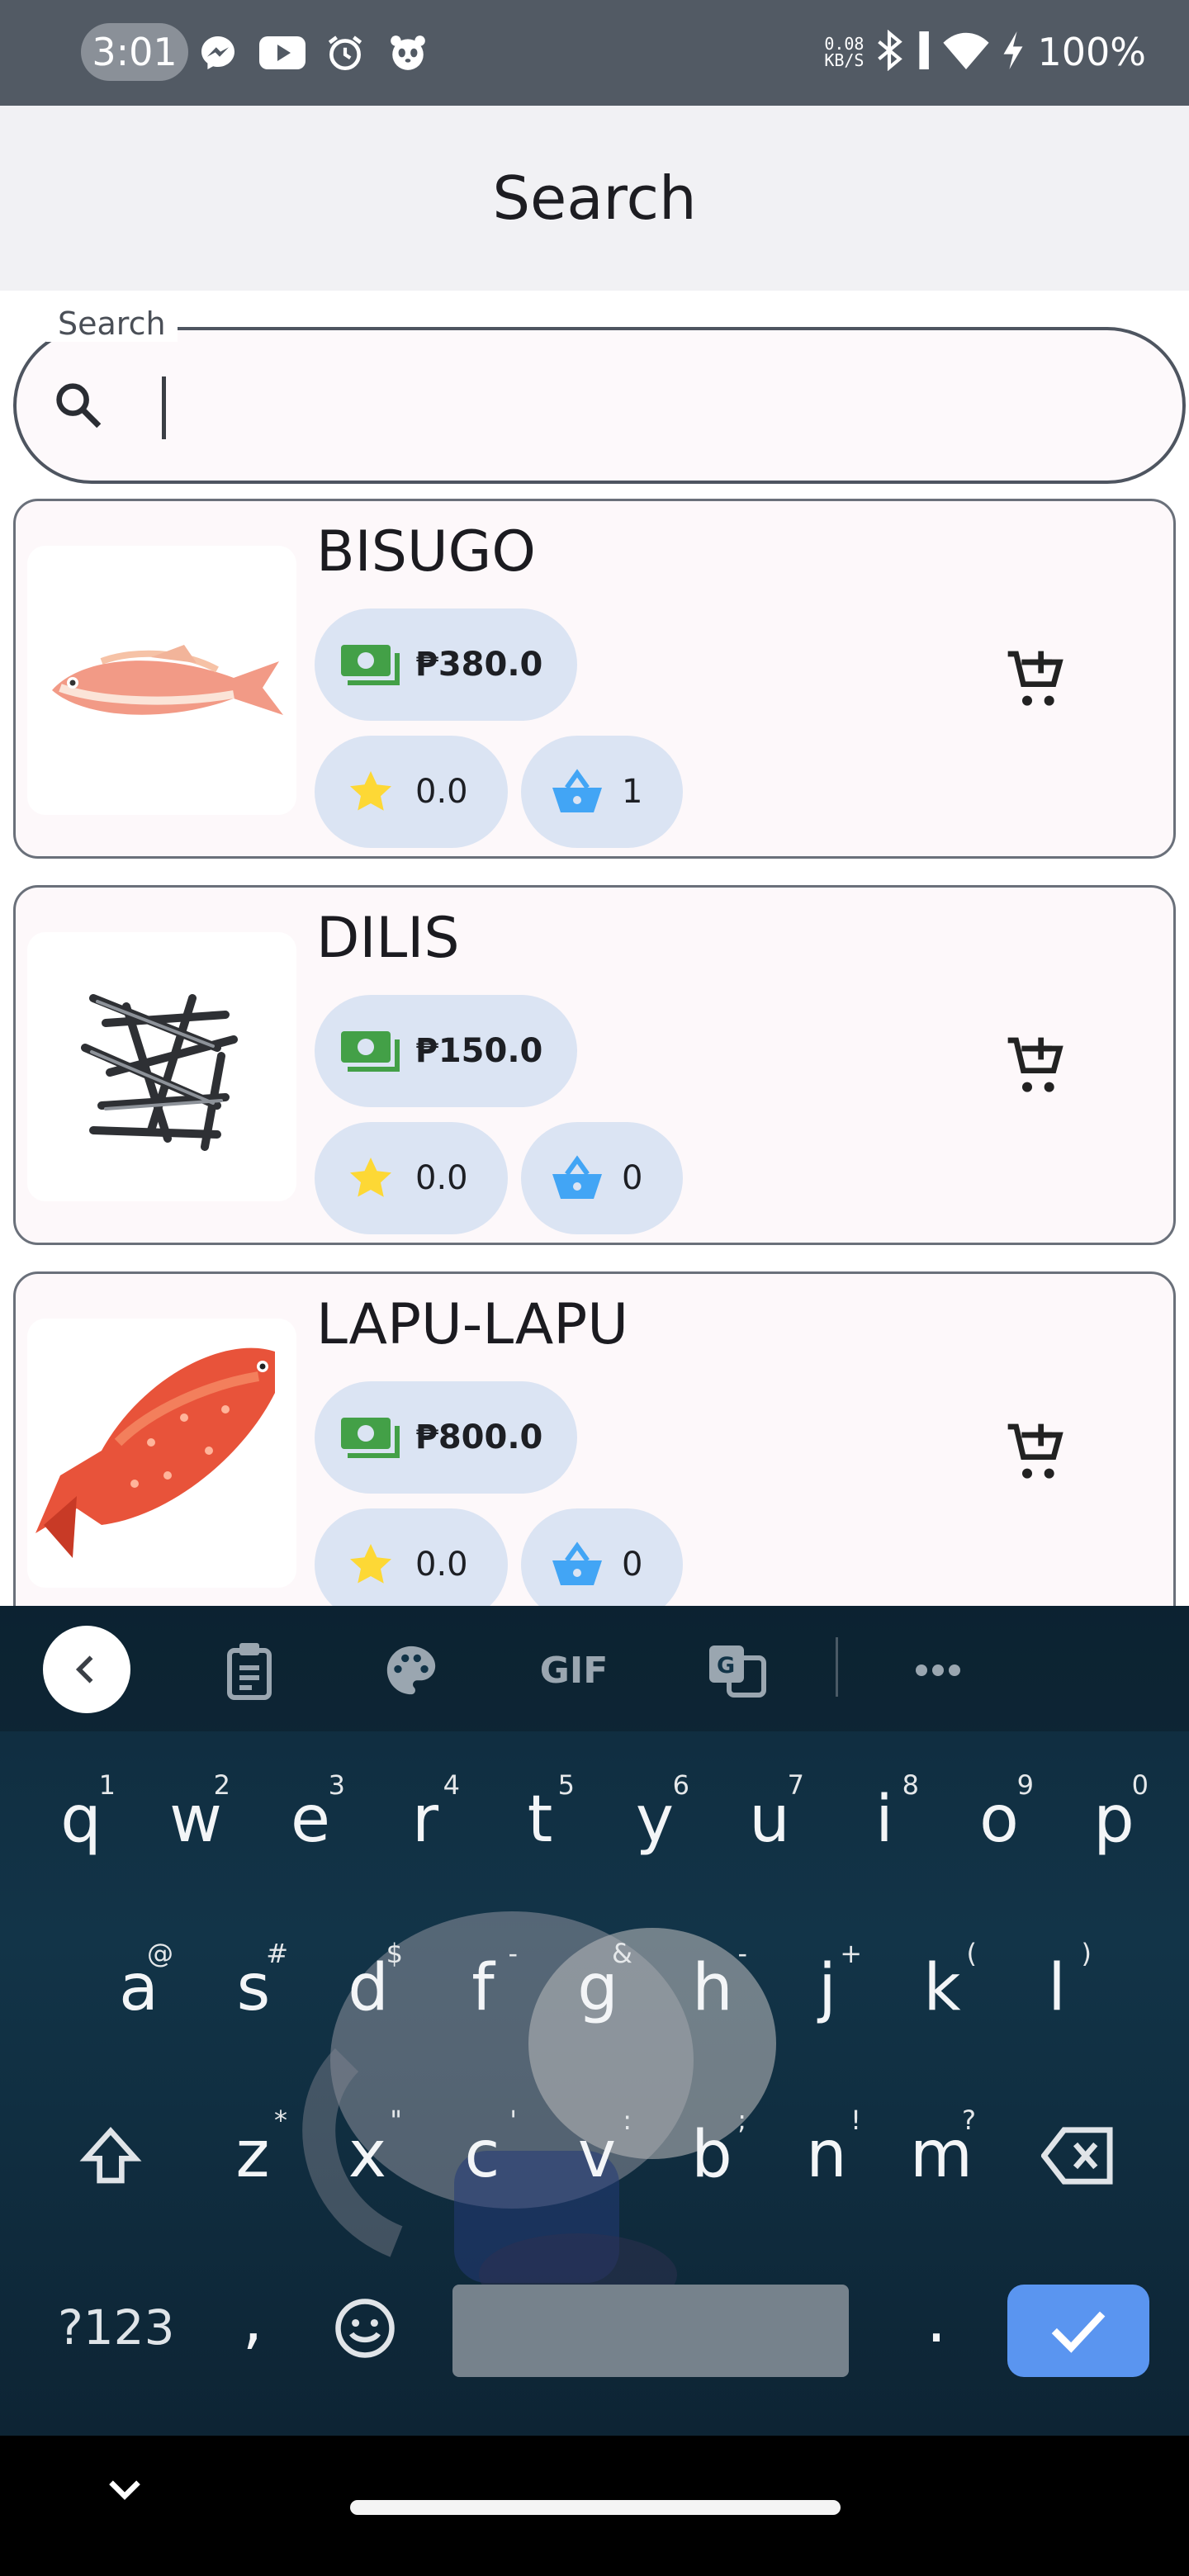 Image resolution: width=1189 pixels, height=2576 pixels. What do you see at coordinates (711, 2148) in the screenshot?
I see `key-b: b;` at bounding box center [711, 2148].